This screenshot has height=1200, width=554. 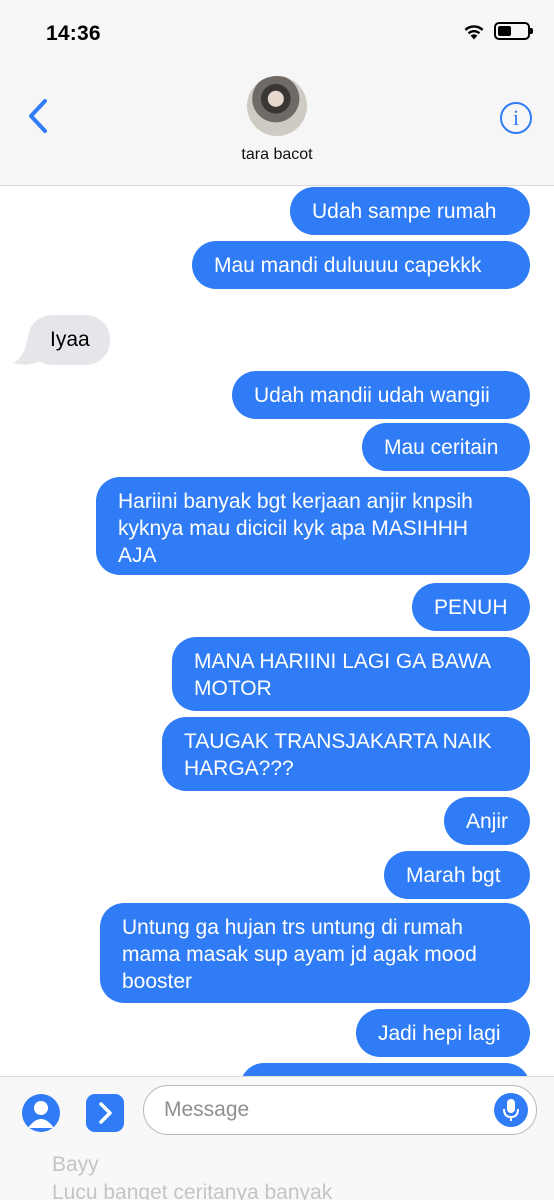 I want to click on message-bubble-sent: Anjir, so click(x=487, y=821).